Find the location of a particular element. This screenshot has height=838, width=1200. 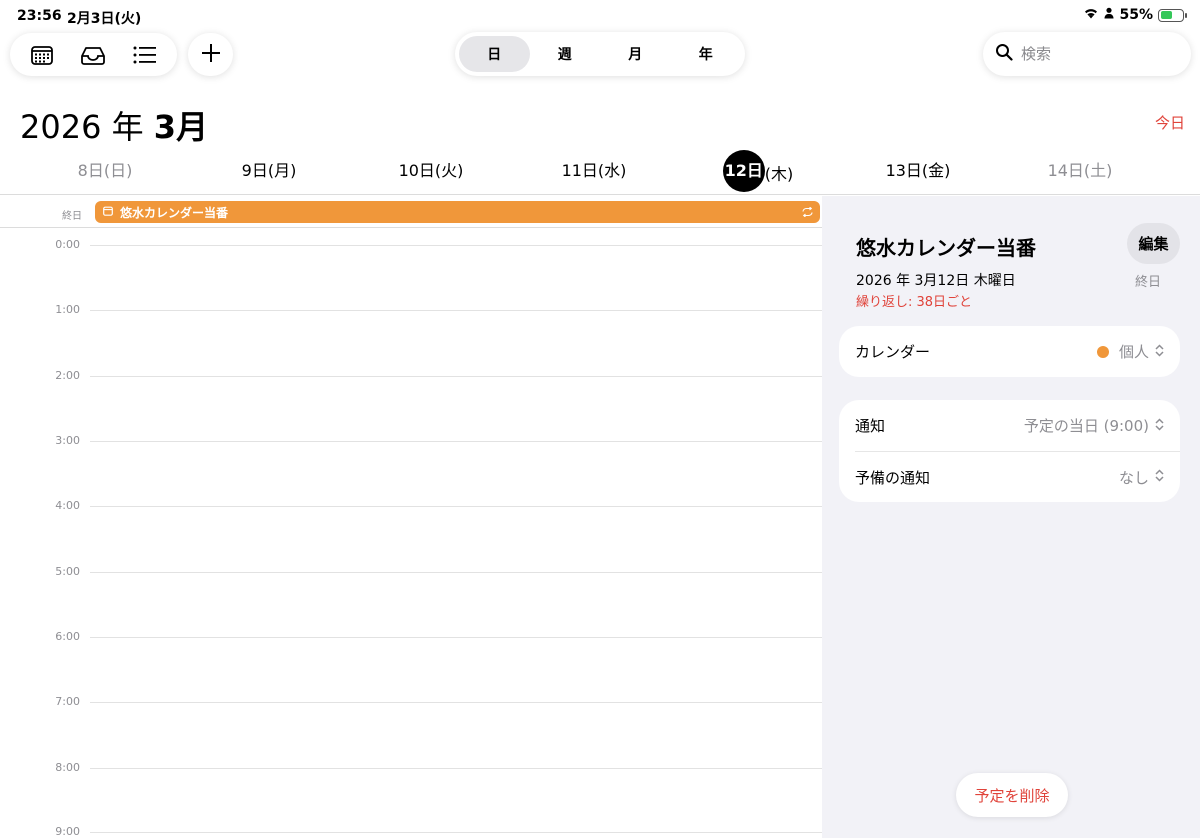

list-icon is located at coordinates (145, 55).